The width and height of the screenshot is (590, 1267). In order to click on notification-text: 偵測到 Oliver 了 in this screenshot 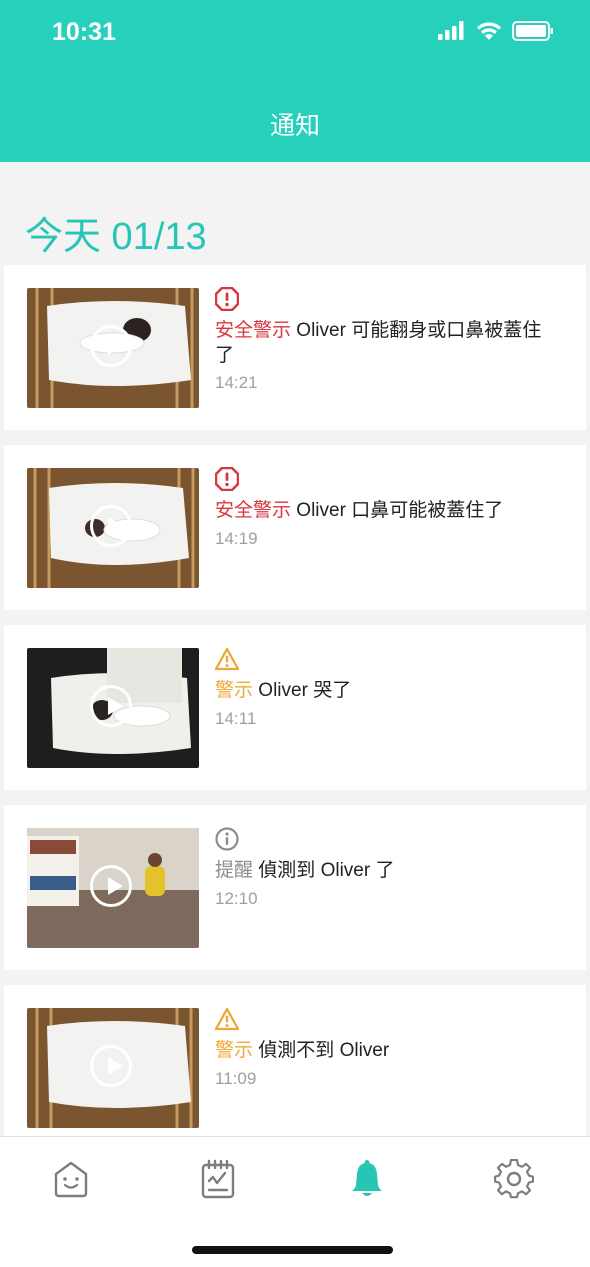, I will do `click(324, 870)`.